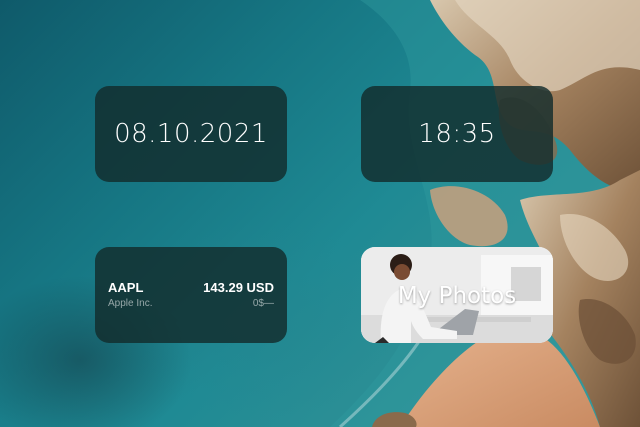  I want to click on clock-widget: 18:35, so click(457, 134).